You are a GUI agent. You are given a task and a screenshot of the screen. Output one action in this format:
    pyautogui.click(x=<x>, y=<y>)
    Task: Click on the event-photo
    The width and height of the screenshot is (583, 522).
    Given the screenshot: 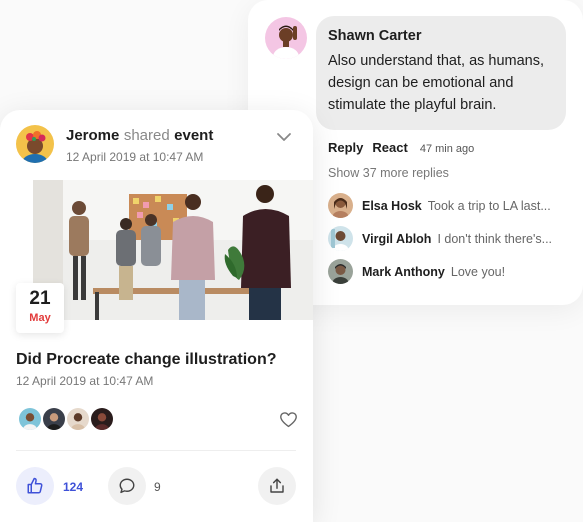 What is the action you would take?
    pyautogui.click(x=173, y=250)
    